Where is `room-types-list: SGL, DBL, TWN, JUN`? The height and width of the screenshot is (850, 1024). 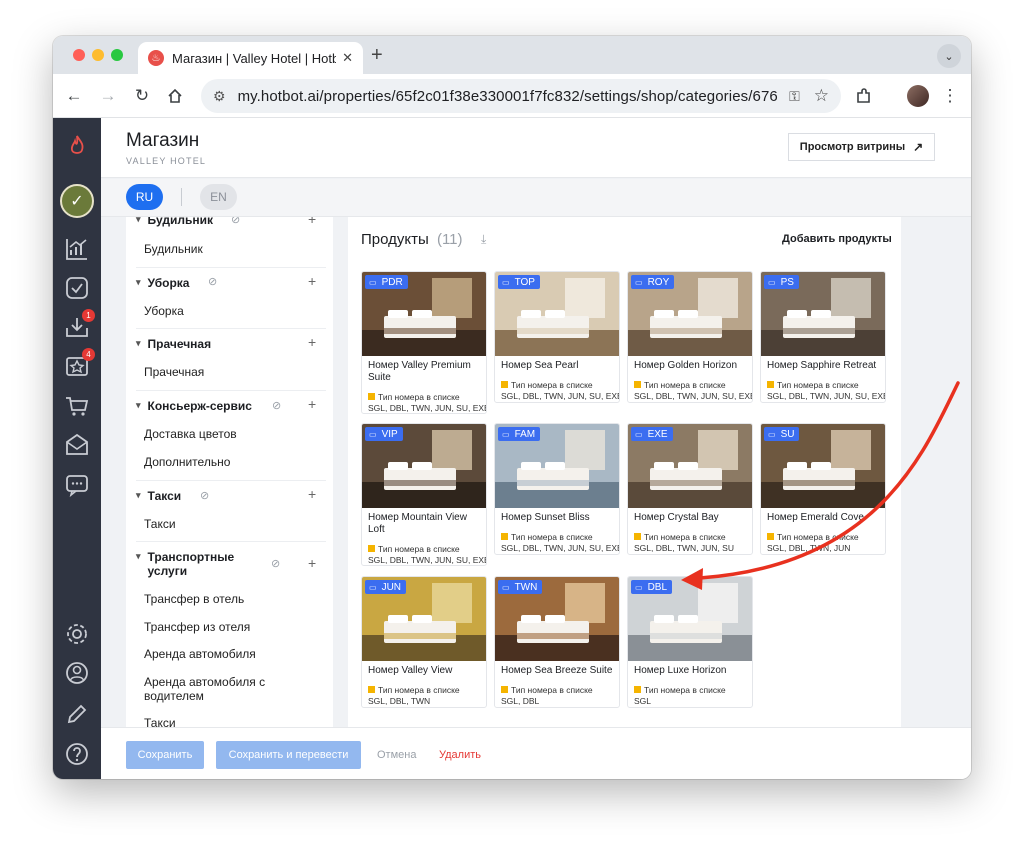 room-types-list: SGL, DBL, TWN, JUN is located at coordinates (809, 548).